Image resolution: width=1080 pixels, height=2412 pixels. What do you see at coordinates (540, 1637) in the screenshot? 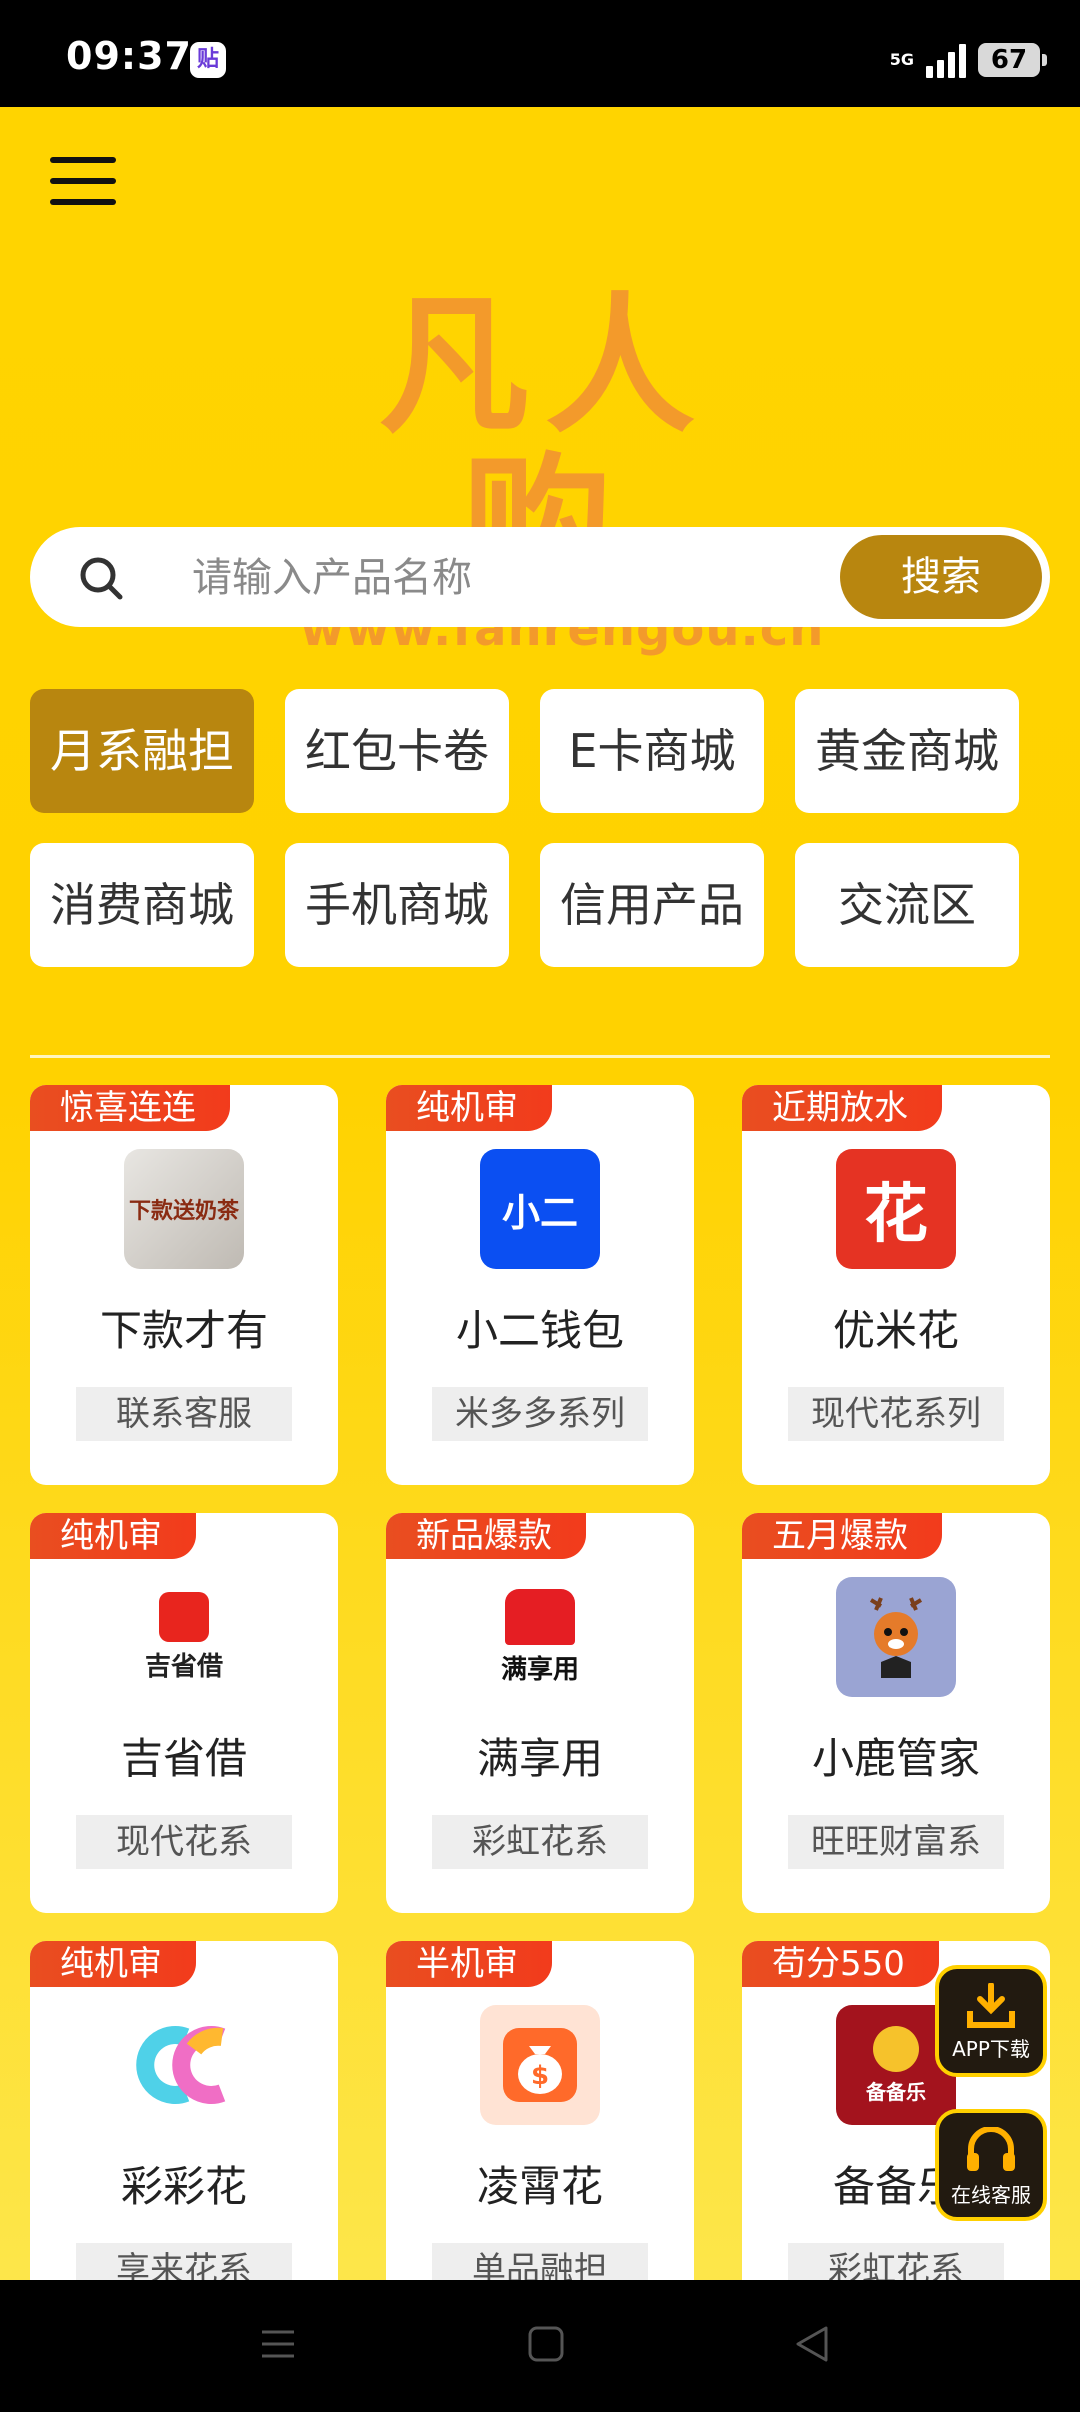
I see `product-logo: 满享用` at bounding box center [540, 1637].